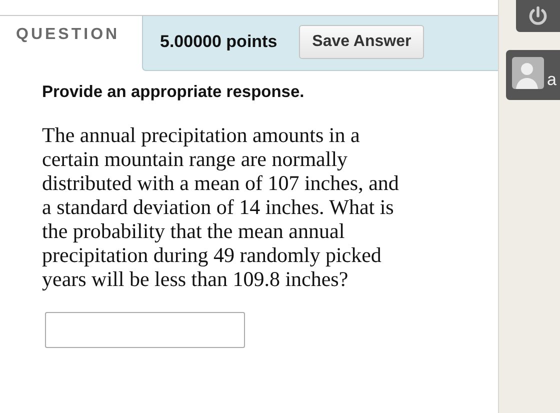 Image resolution: width=560 pixels, height=413 pixels. I want to click on user-name: a, so click(551, 80).